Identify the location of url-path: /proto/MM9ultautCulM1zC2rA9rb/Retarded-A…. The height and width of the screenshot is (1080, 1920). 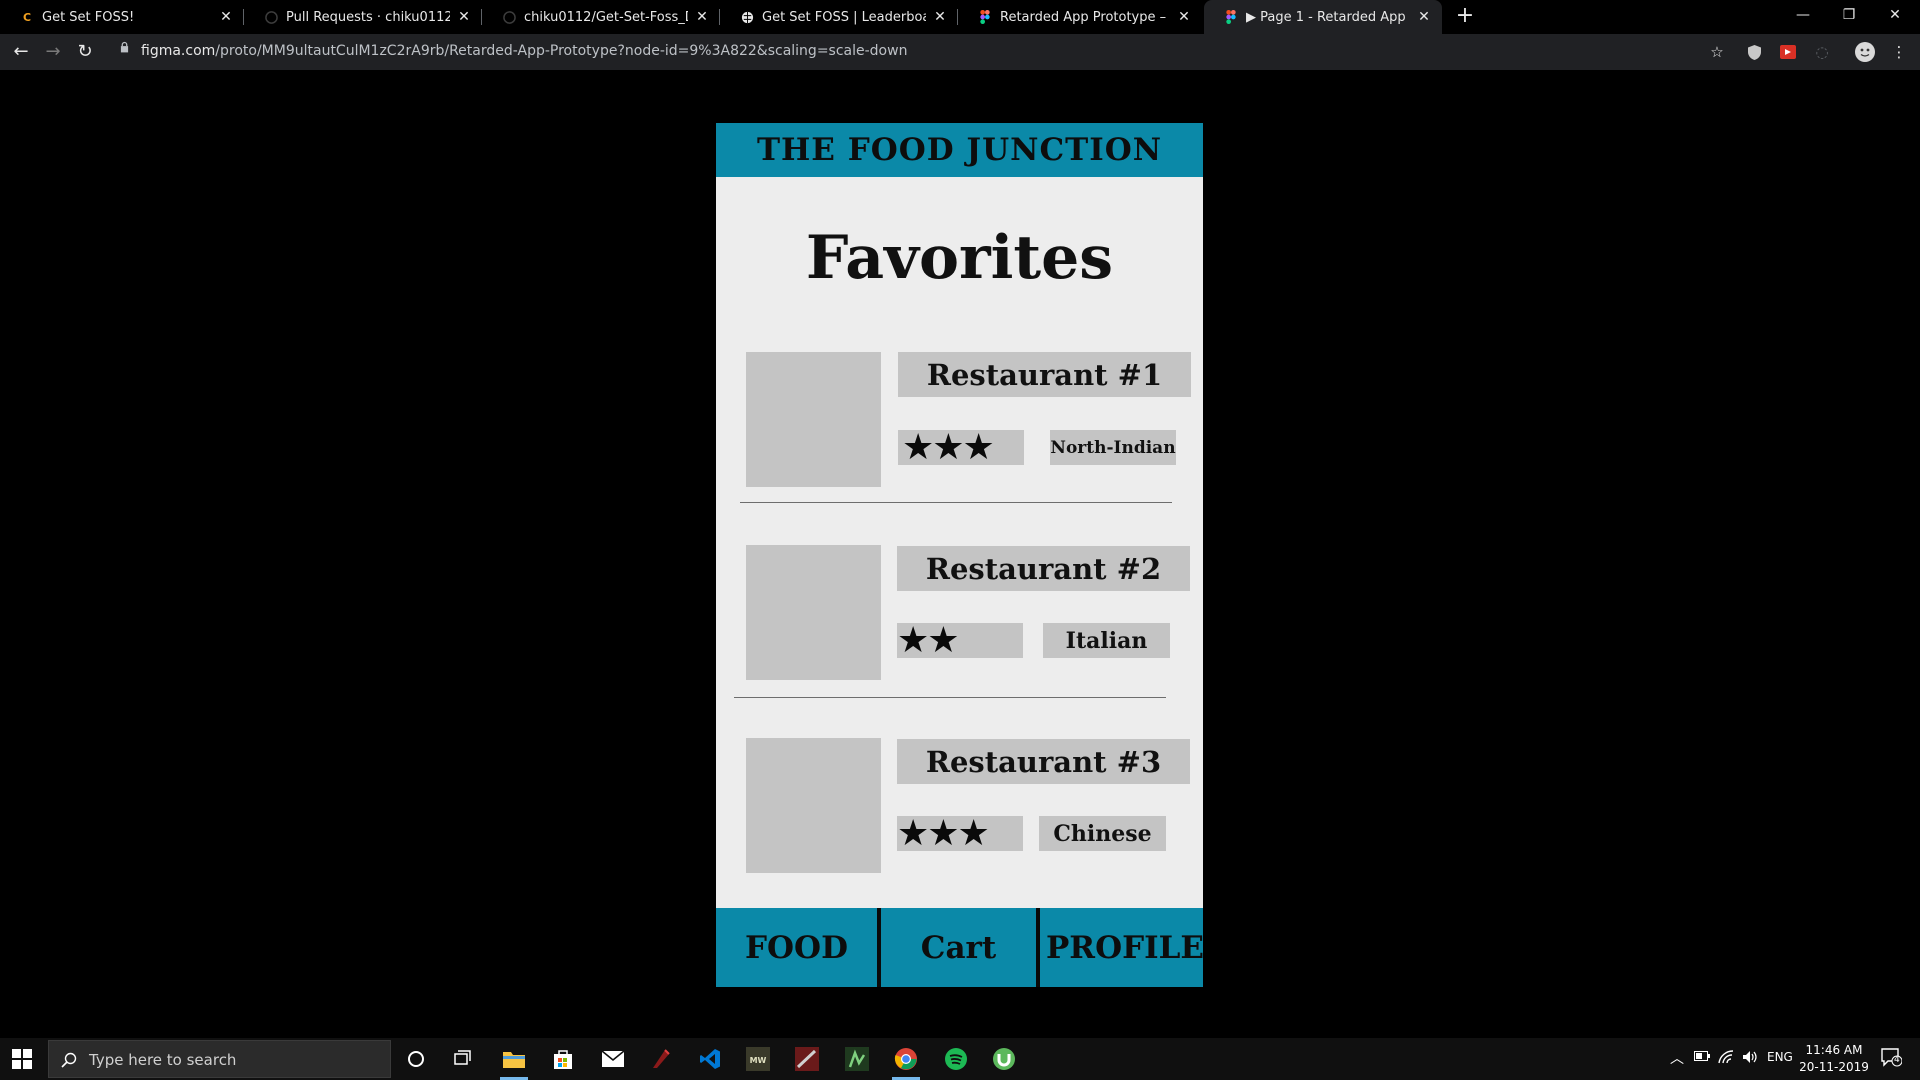
(561, 51).